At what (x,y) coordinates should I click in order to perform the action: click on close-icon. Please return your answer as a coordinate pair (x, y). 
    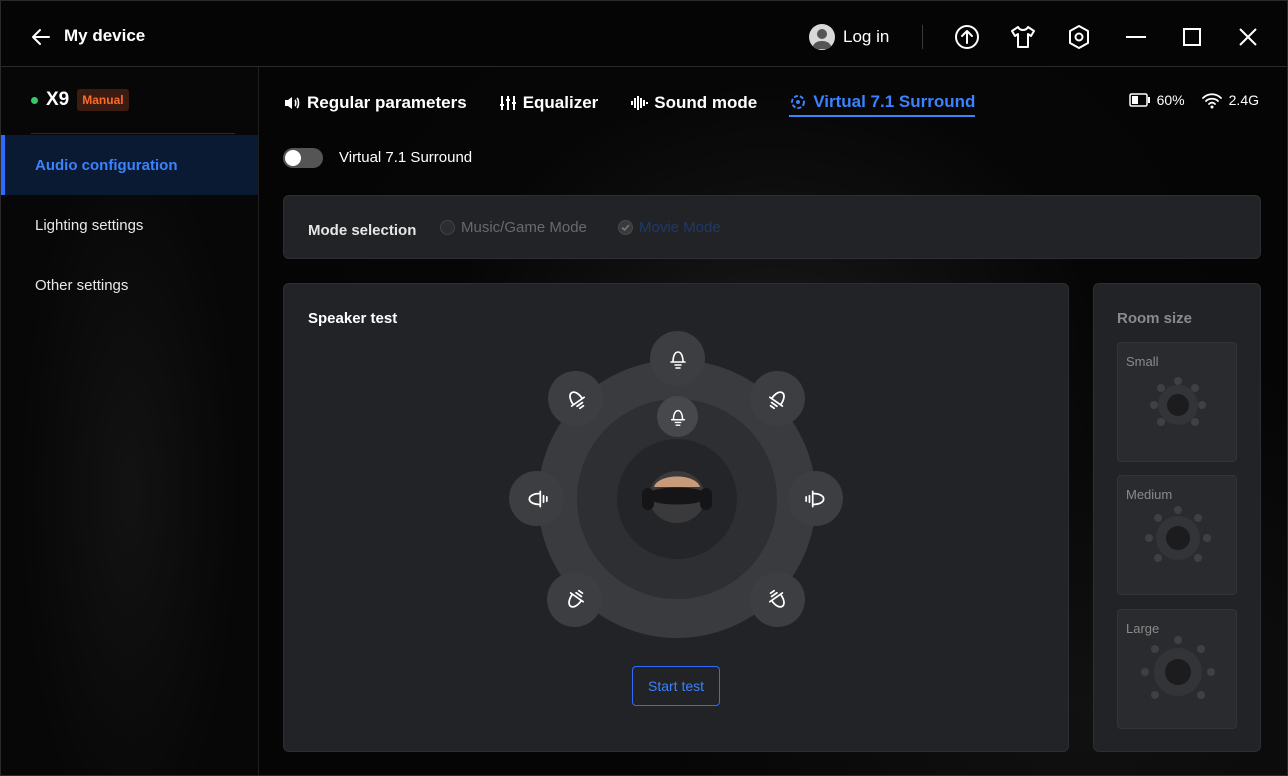
    Looking at the image, I should click on (1248, 37).